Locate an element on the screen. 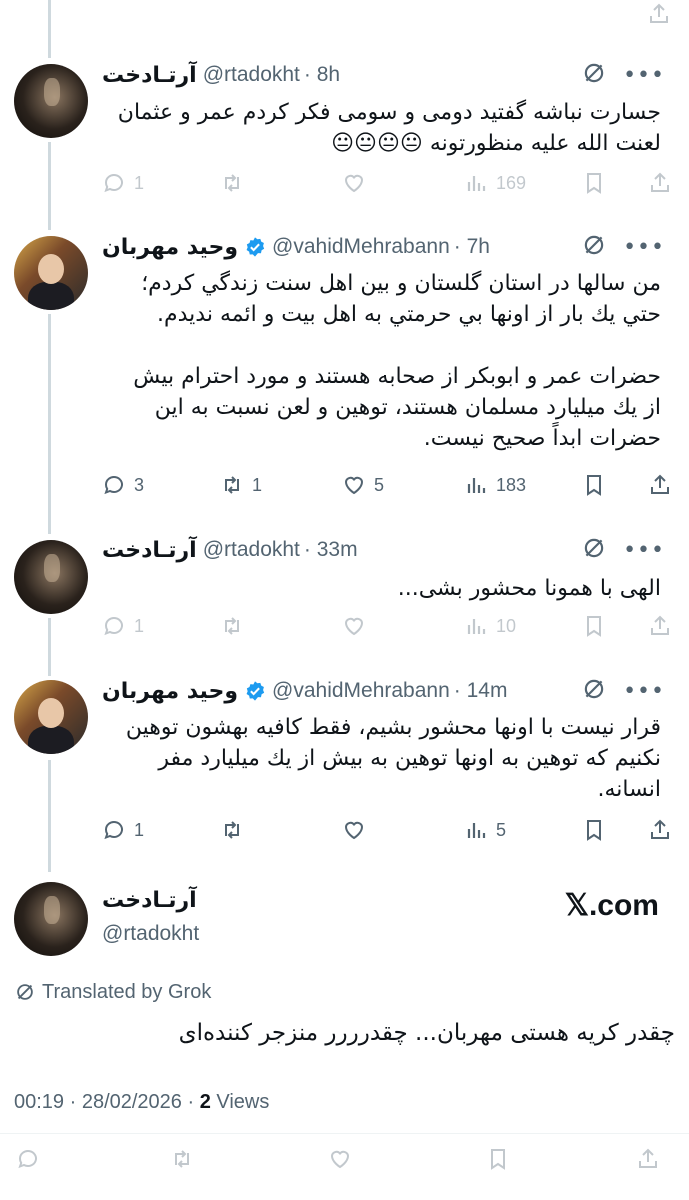  views-count: 183 is located at coordinates (511, 484).